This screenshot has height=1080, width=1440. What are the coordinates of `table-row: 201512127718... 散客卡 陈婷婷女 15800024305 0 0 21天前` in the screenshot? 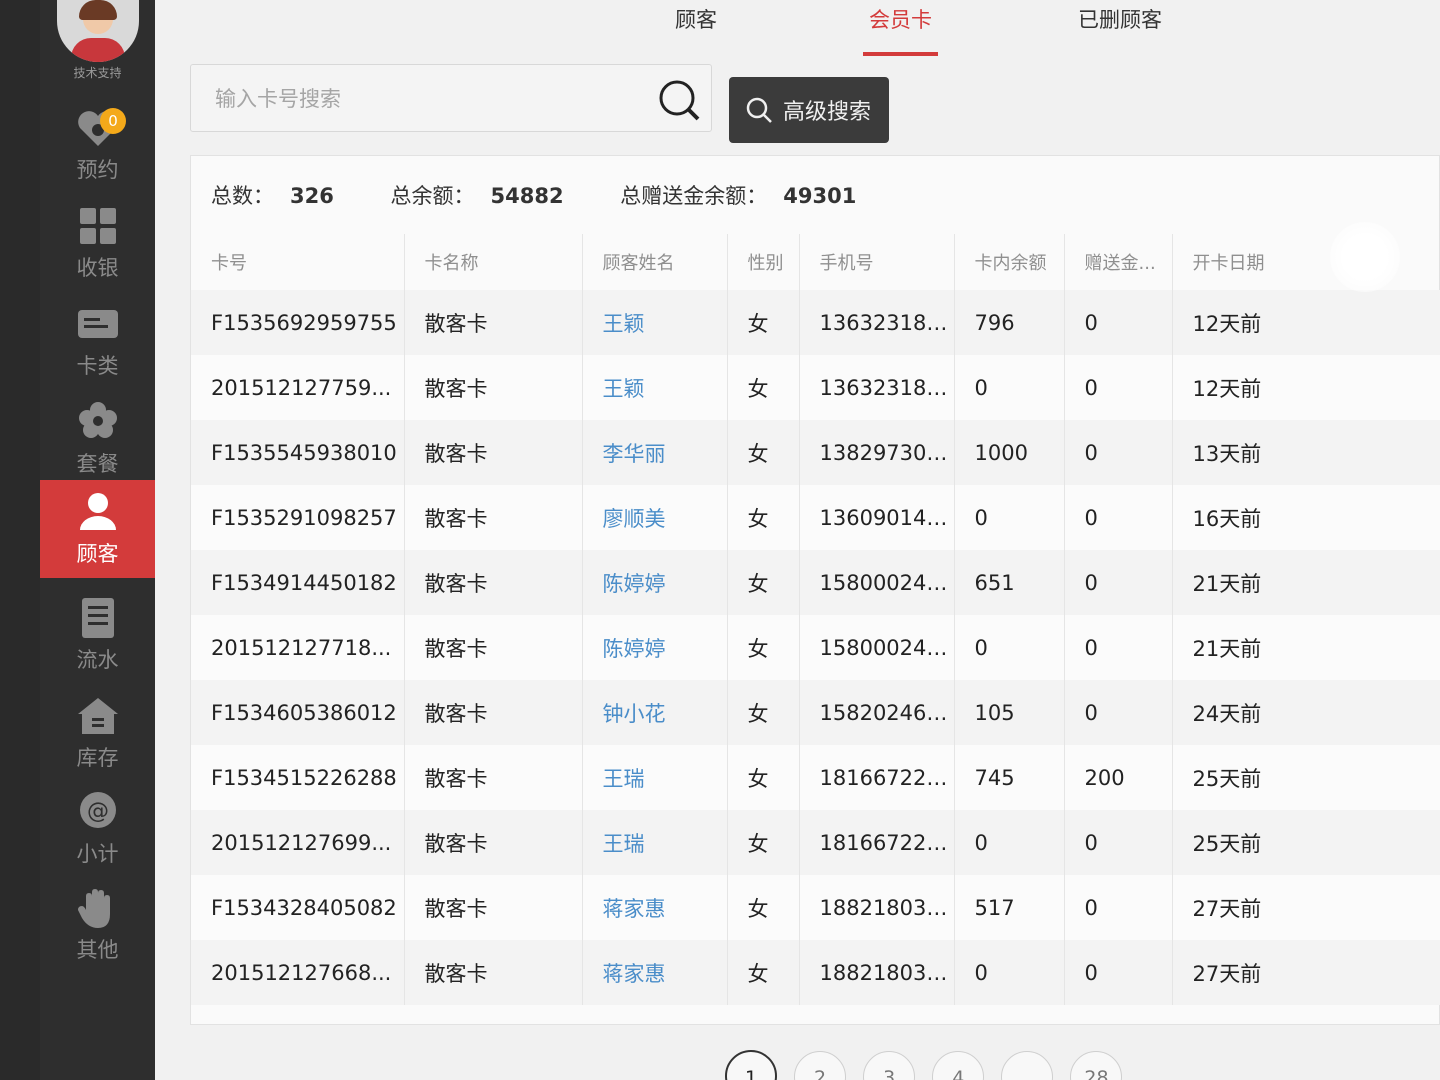 It's located at (815, 647).